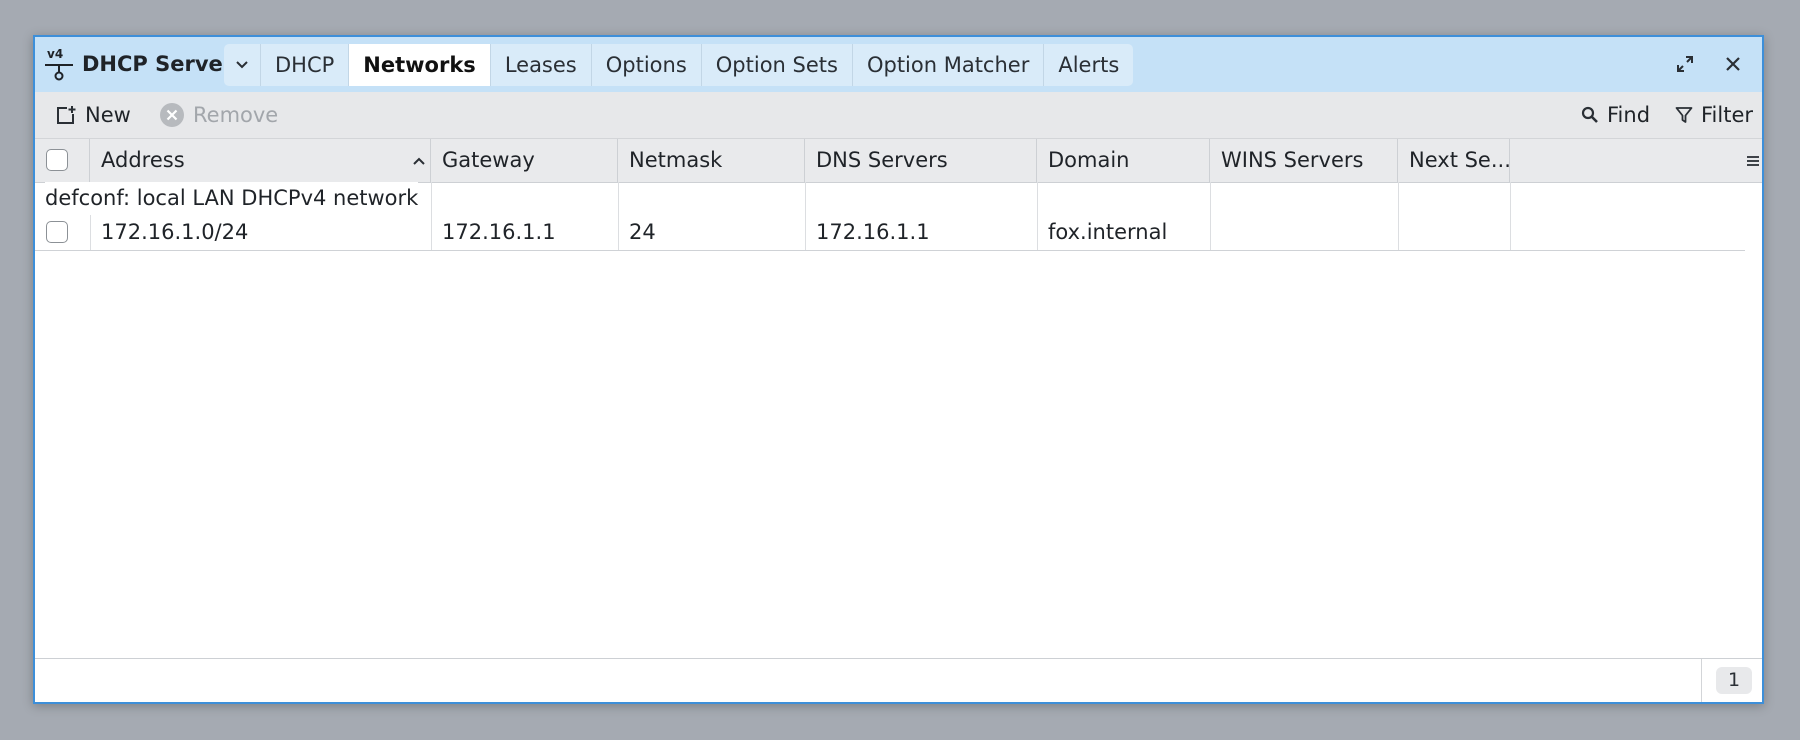 This screenshot has width=1800, height=740. I want to click on new-button: New, so click(93, 115).